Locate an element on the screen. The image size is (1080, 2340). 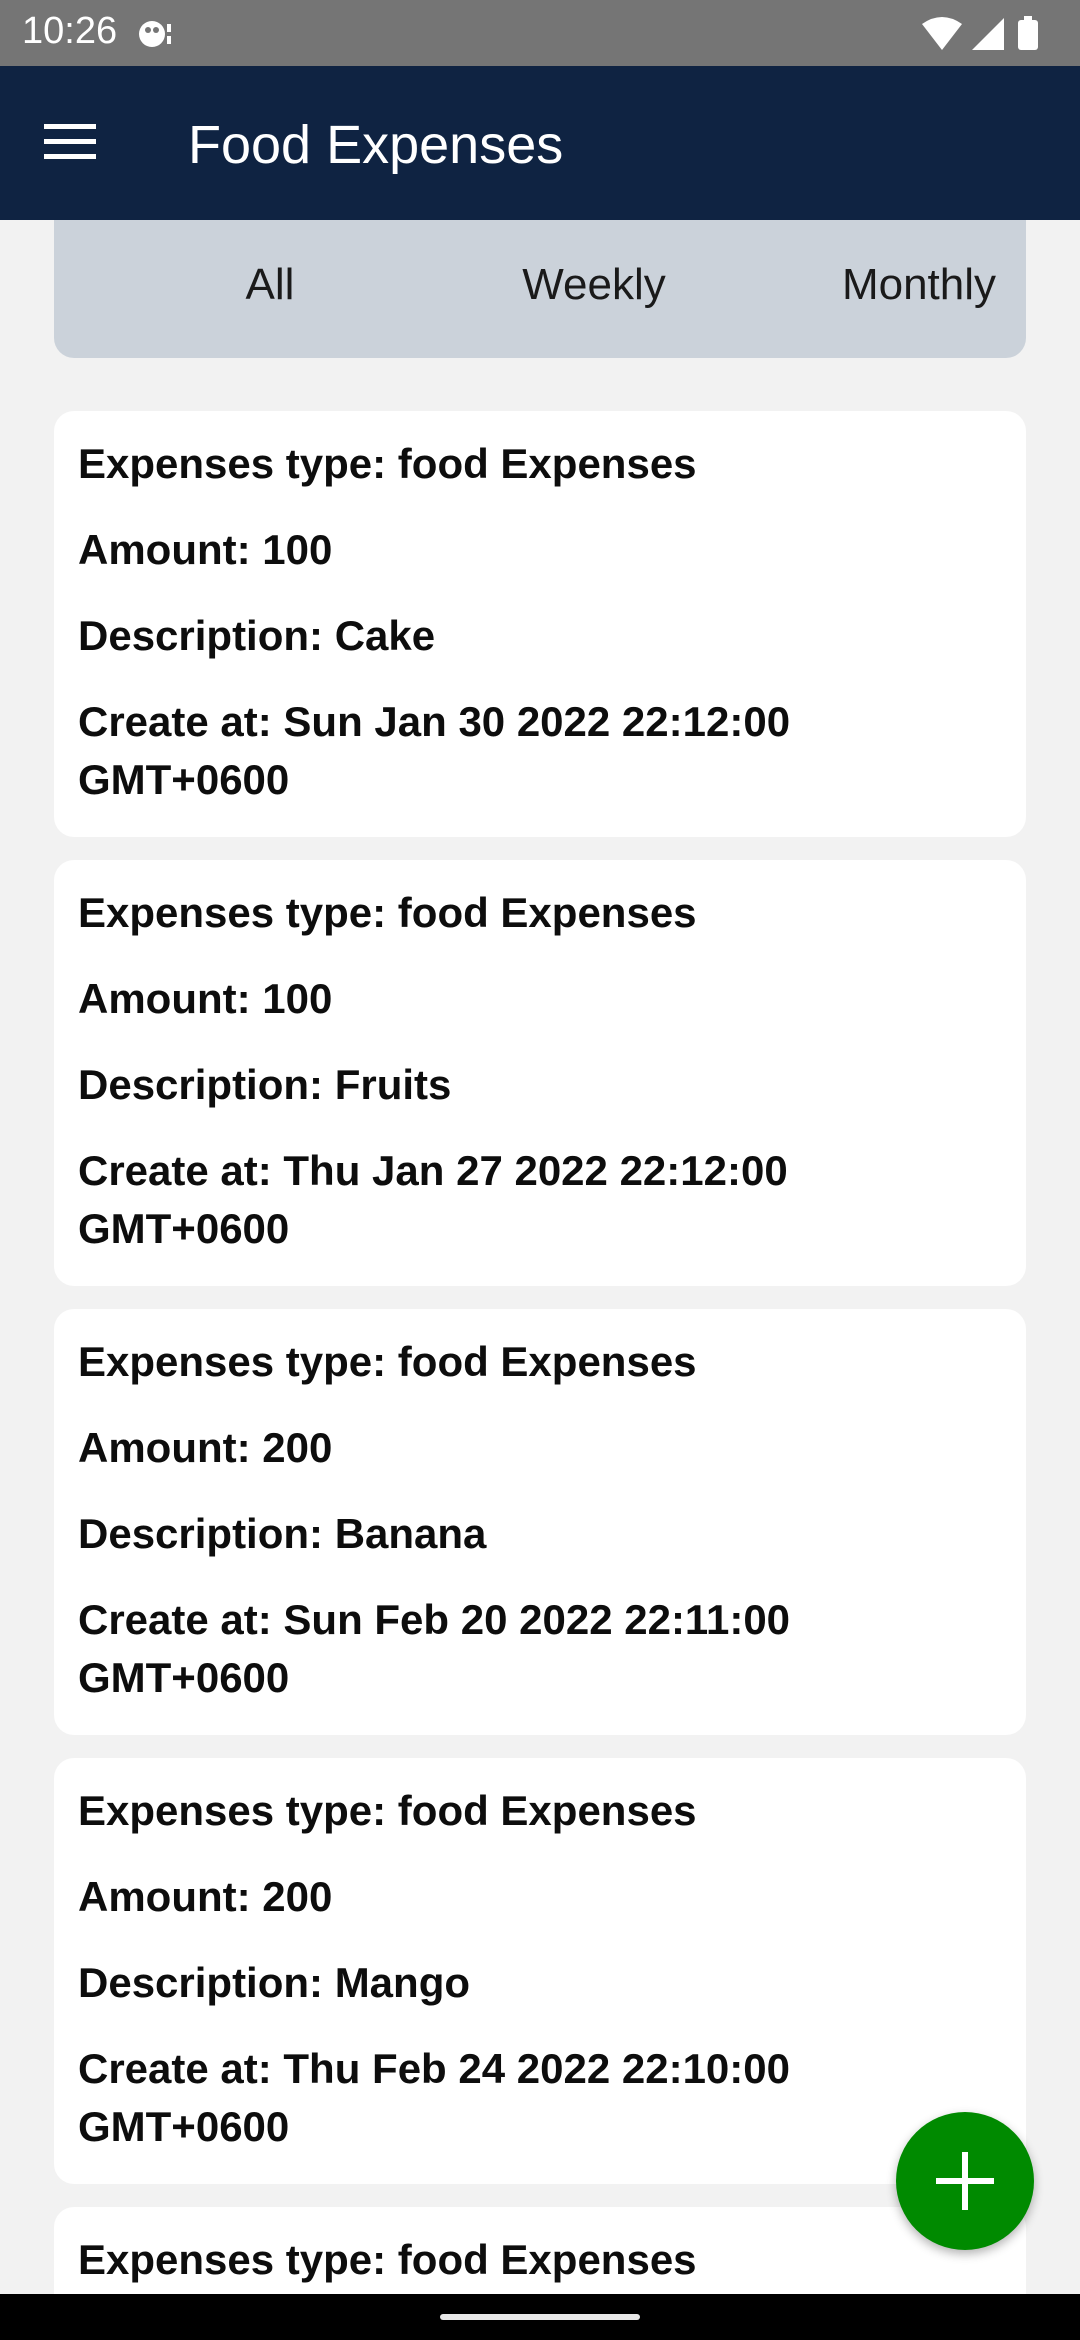
expense-description: Description: Fruits is located at coordinates (265, 1084).